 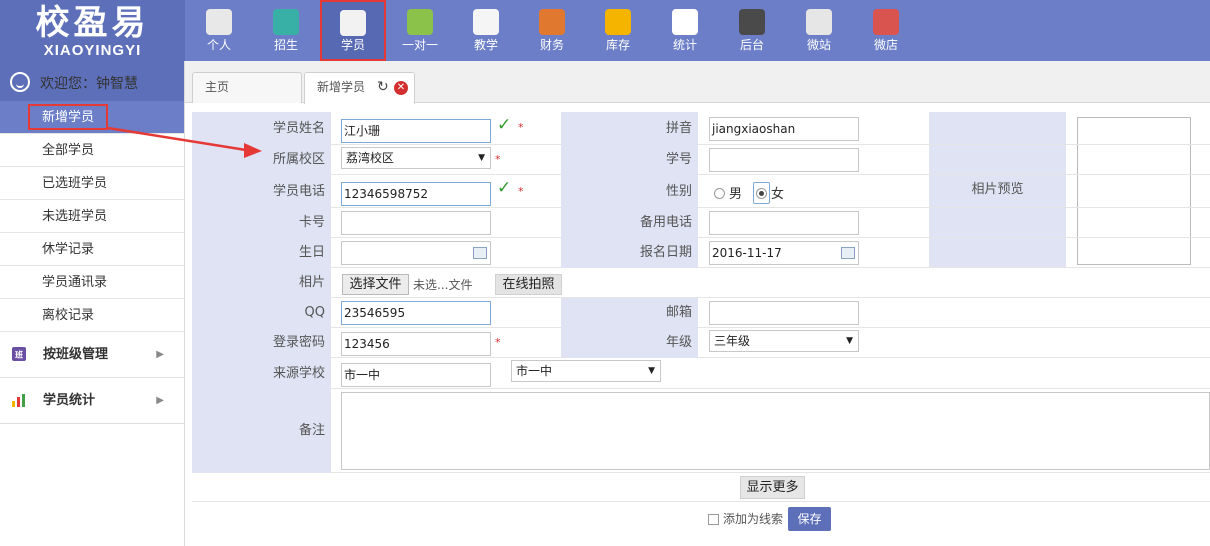 I want to click on sidebar-item-4: 休学记录, so click(x=92, y=249).